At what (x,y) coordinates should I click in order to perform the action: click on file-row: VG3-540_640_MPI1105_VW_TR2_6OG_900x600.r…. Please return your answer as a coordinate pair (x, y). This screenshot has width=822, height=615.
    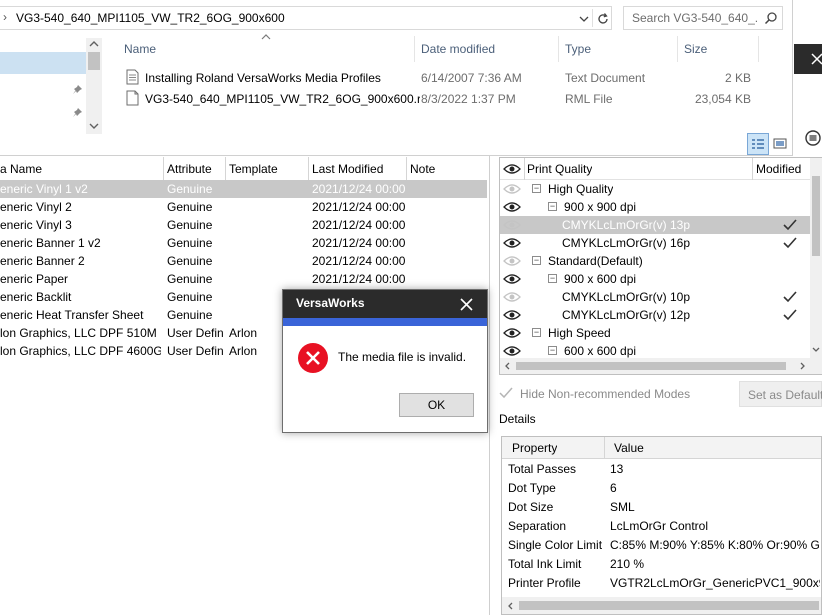
    Looking at the image, I should click on (440, 99).